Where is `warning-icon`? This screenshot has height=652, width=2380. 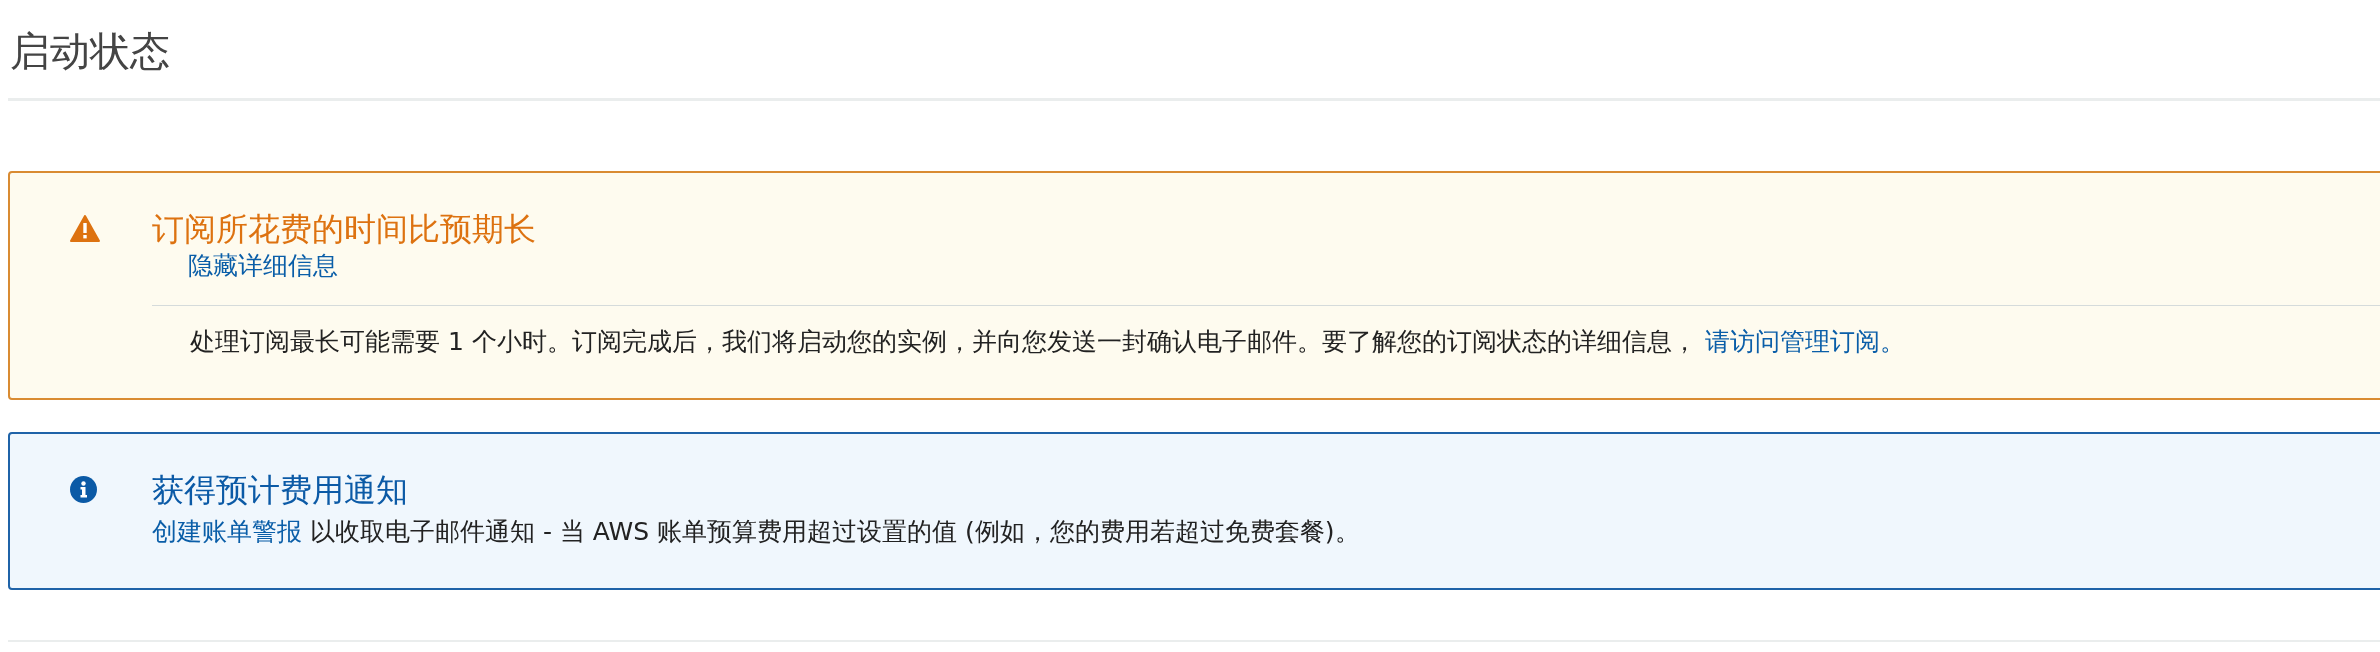 warning-icon is located at coordinates (85, 228).